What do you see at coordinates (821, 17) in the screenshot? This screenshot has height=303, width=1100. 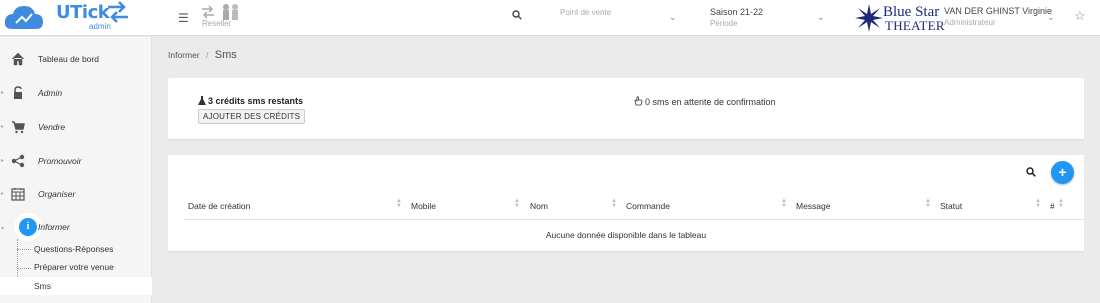 I see `season-chevron-down-icon: ⌄` at bounding box center [821, 17].